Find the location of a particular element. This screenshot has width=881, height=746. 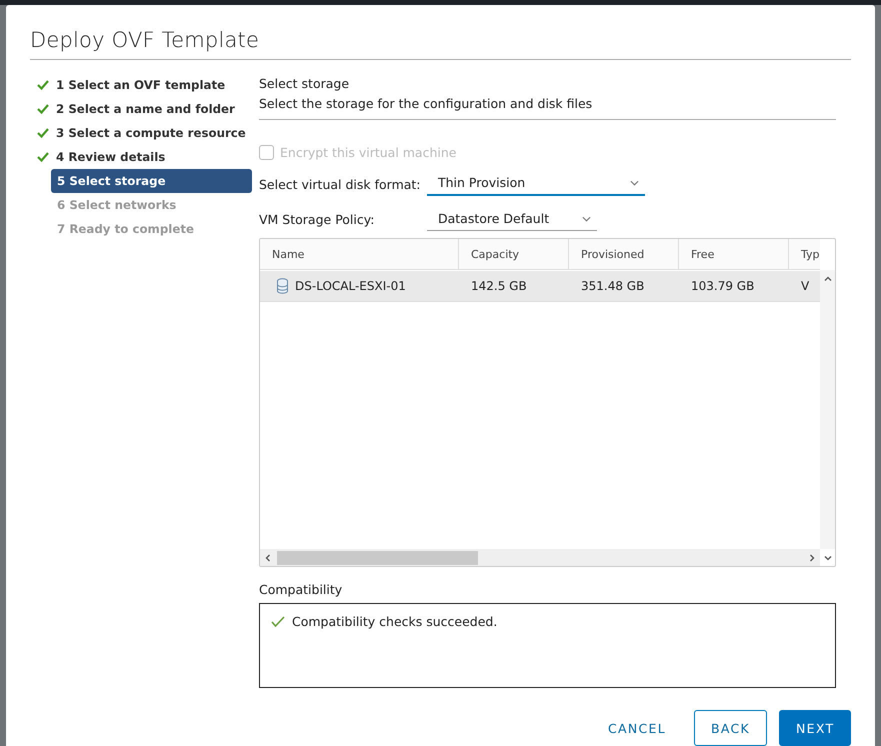

dialog-button: NEXT is located at coordinates (815, 728).